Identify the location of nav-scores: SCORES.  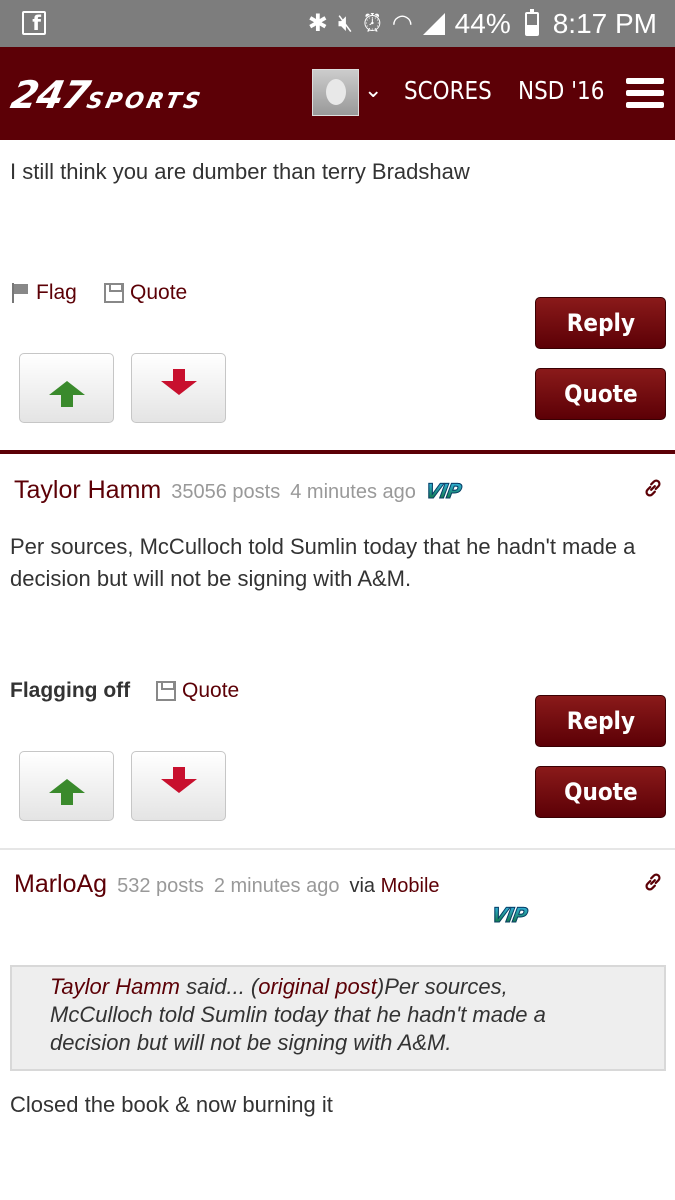
(448, 90).